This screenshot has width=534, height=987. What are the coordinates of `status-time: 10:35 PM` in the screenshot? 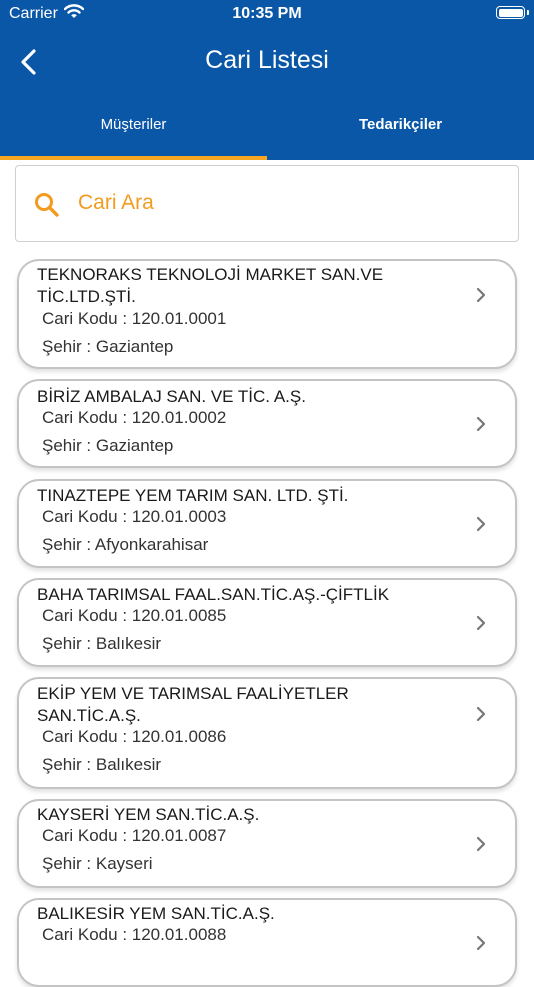 It's located at (267, 13).